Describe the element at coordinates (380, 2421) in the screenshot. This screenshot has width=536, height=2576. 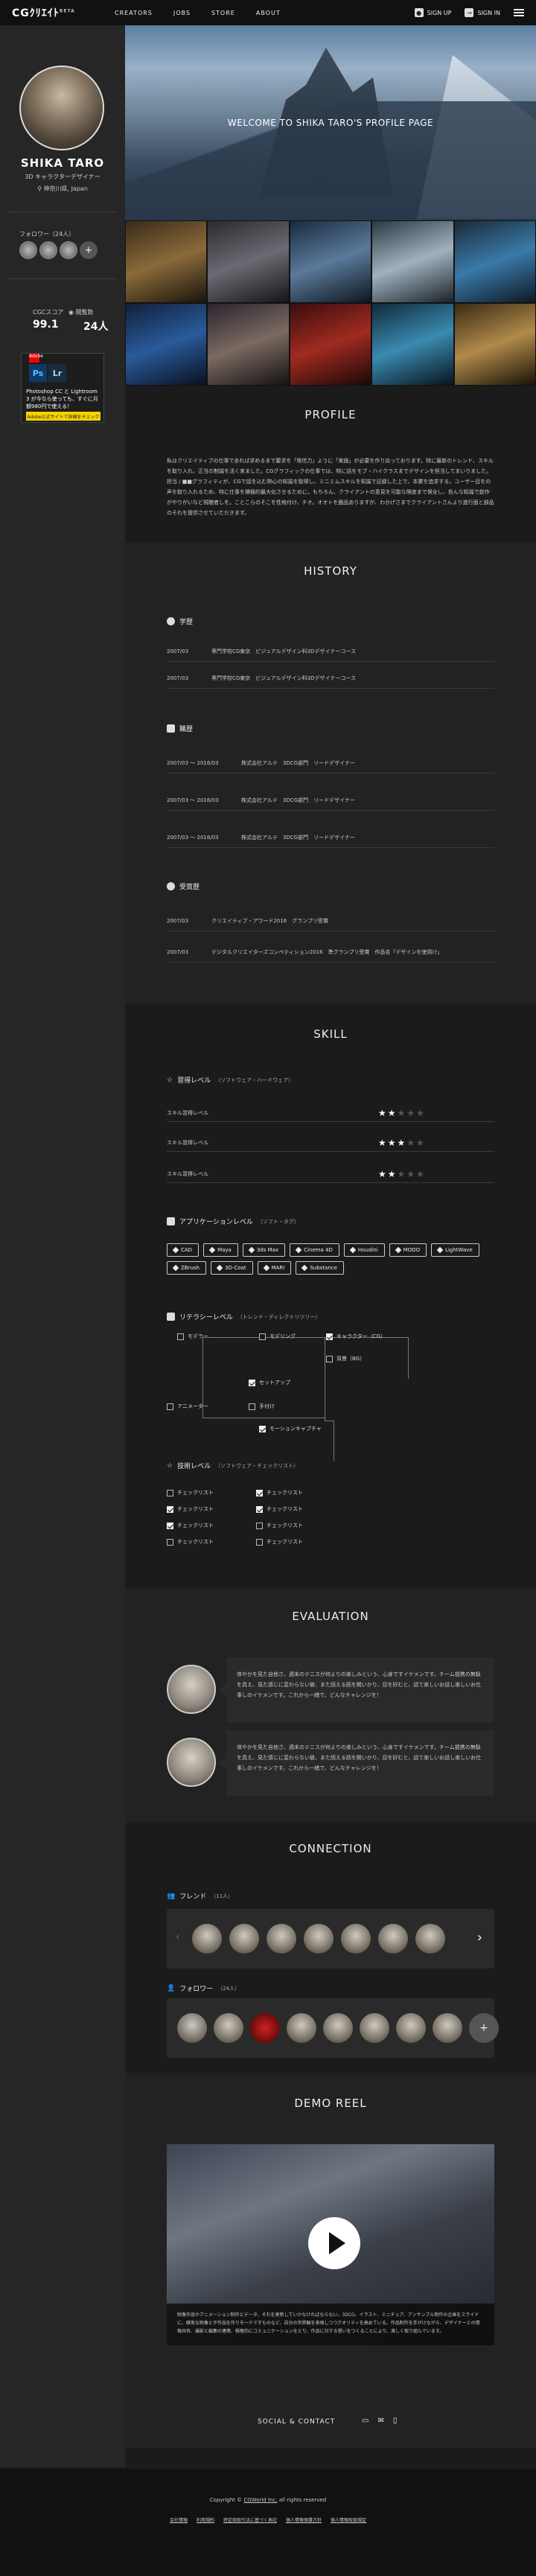
I see `mail-icon: ✉` at that location.